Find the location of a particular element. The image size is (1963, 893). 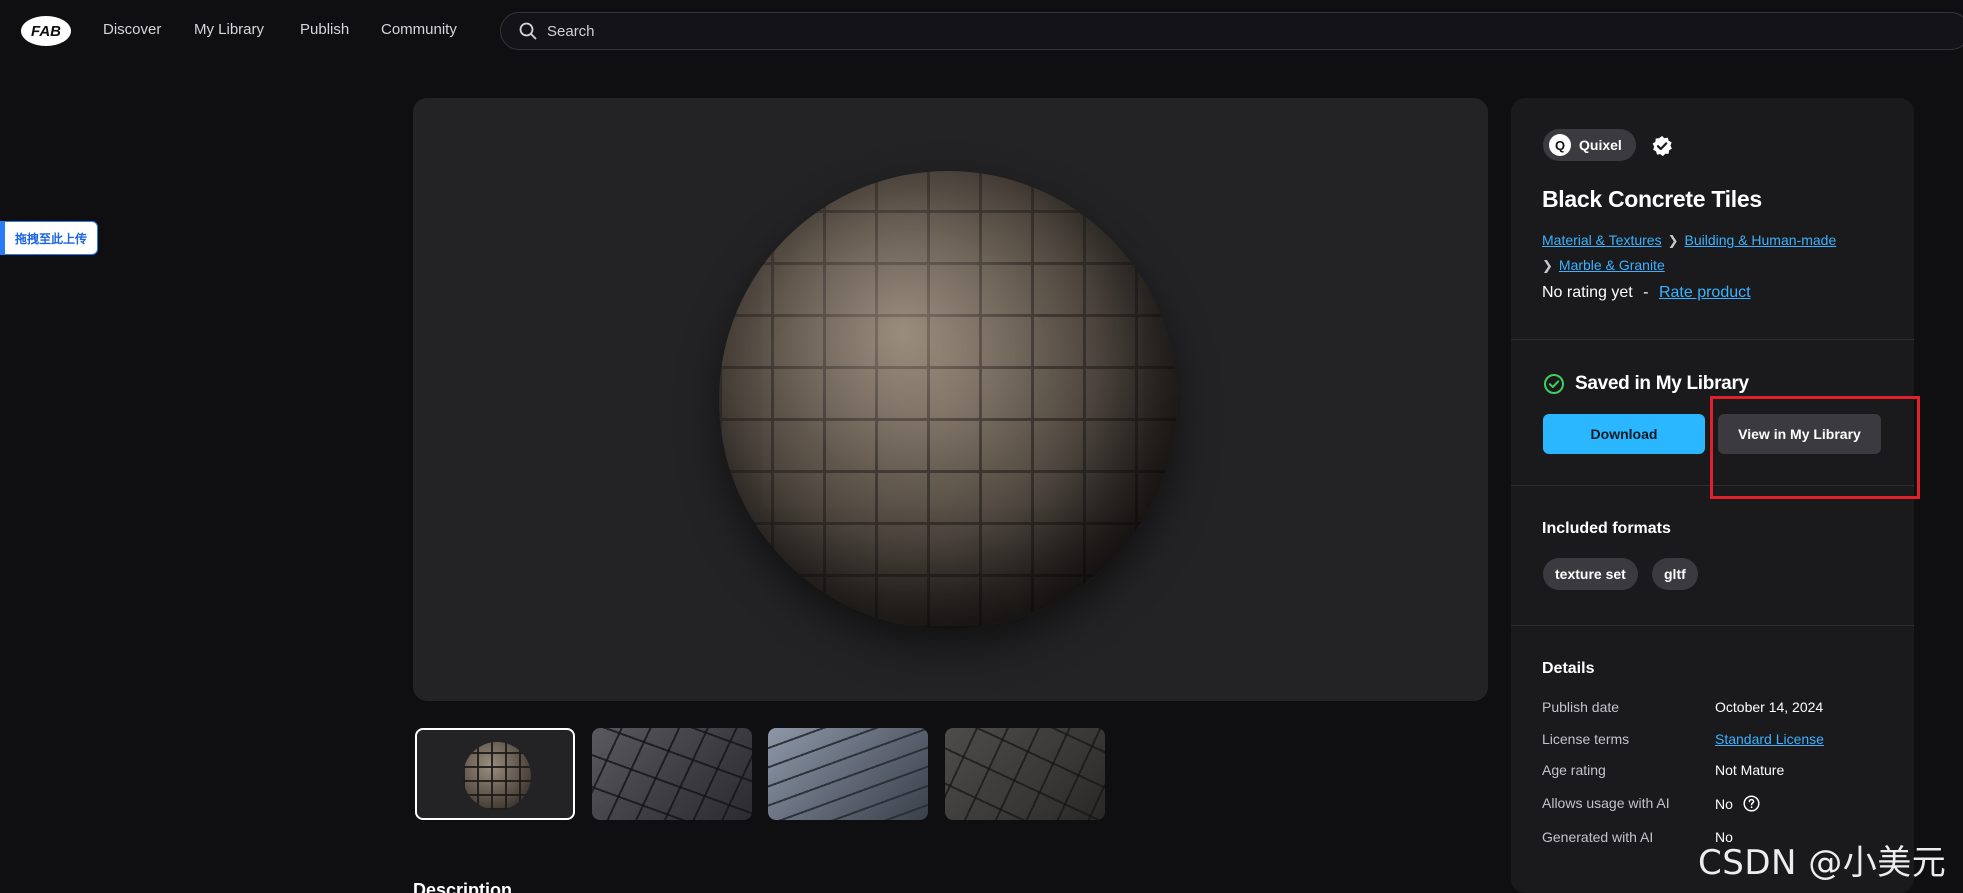

included-formats-title: Included formats is located at coordinates (1606, 528).